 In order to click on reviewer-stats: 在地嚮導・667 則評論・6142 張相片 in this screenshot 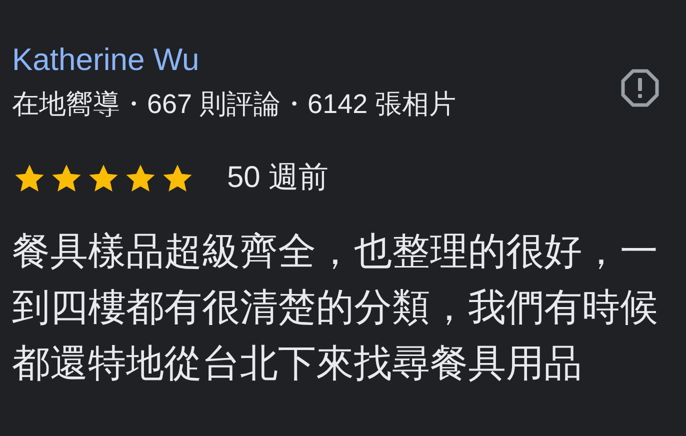, I will do `click(234, 104)`.